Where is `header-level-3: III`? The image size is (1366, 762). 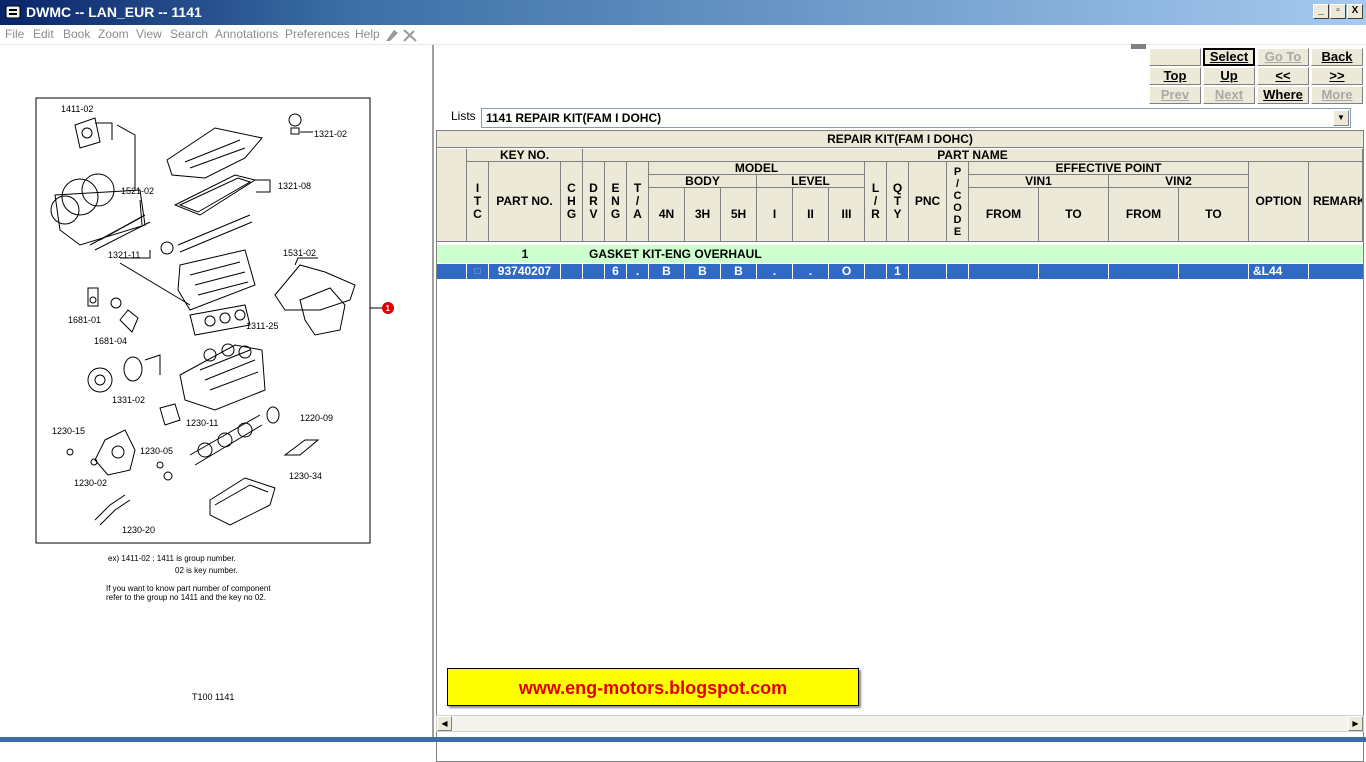 header-level-3: III is located at coordinates (847, 215).